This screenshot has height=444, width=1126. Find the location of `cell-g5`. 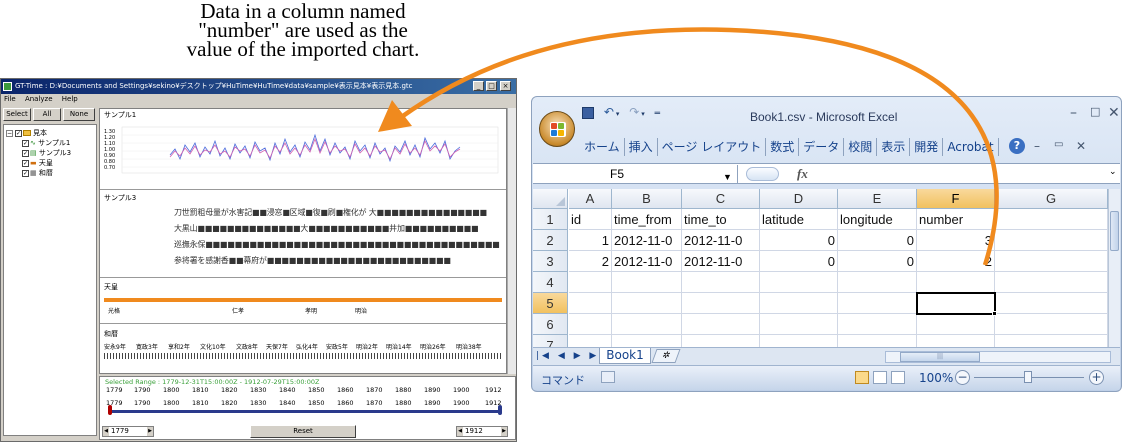

cell-g5 is located at coordinates (1051, 303).